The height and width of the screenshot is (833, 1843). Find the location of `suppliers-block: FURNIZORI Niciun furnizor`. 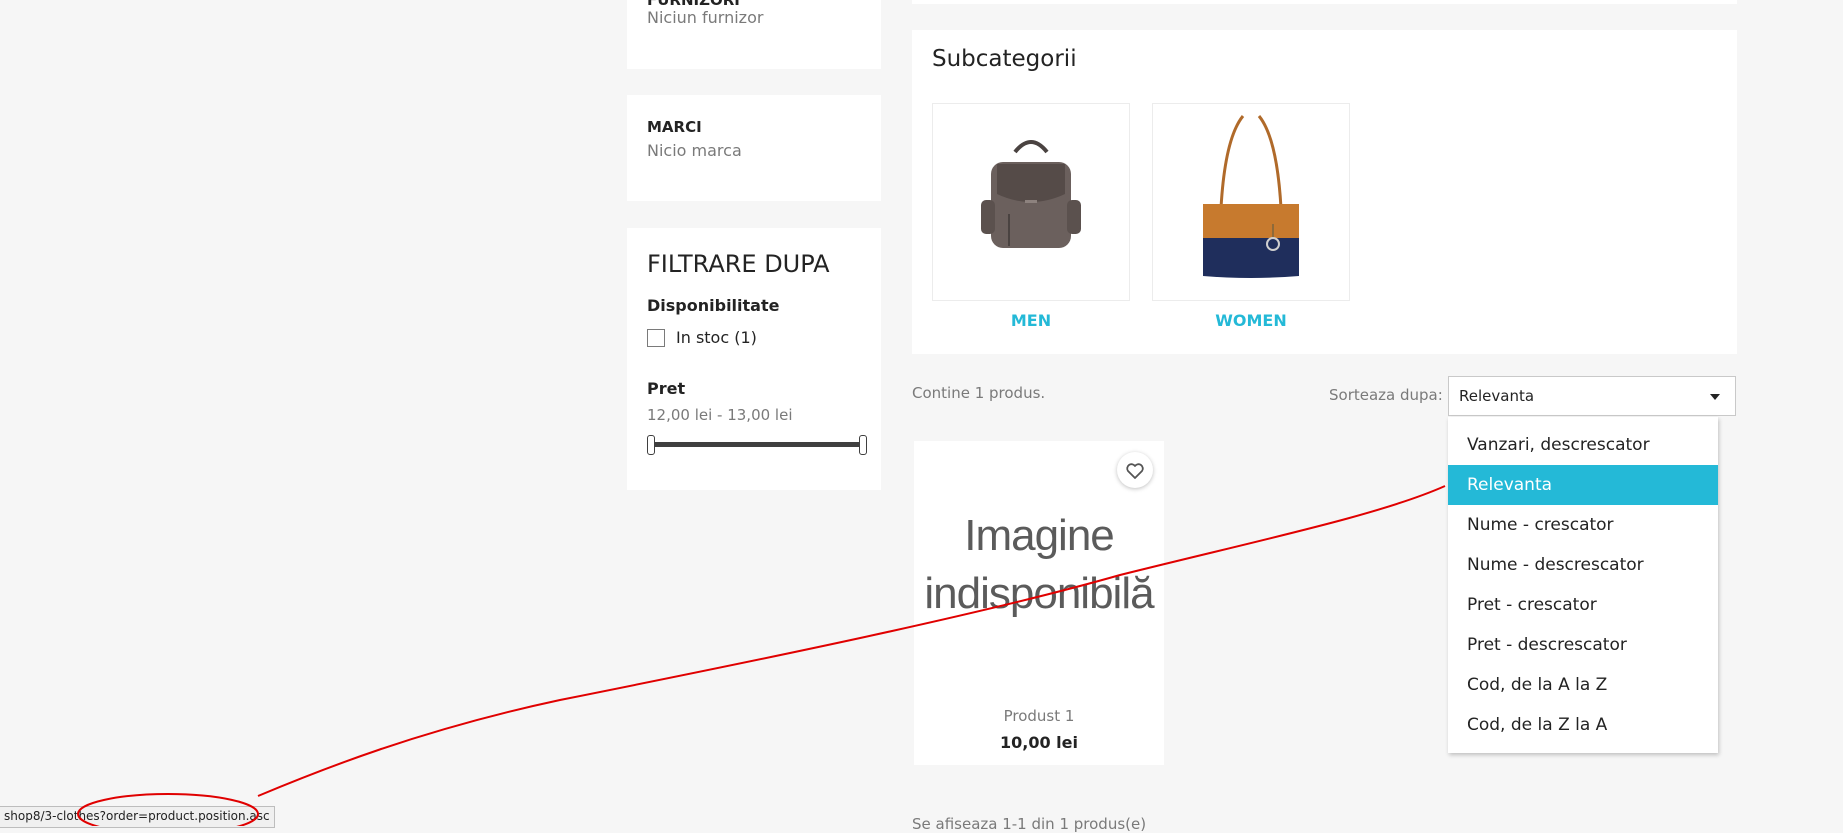

suppliers-block: FURNIZORI Niciun furnizor is located at coordinates (754, 34).